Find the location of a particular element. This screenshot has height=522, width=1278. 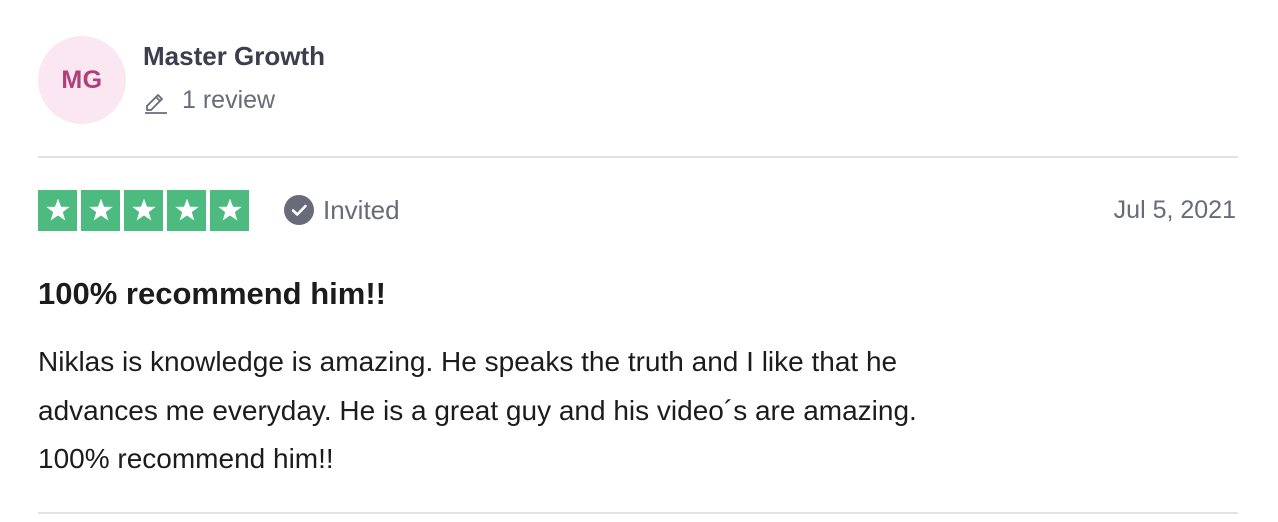

reviewer-info: Master Growth 1 review is located at coordinates (234, 77).